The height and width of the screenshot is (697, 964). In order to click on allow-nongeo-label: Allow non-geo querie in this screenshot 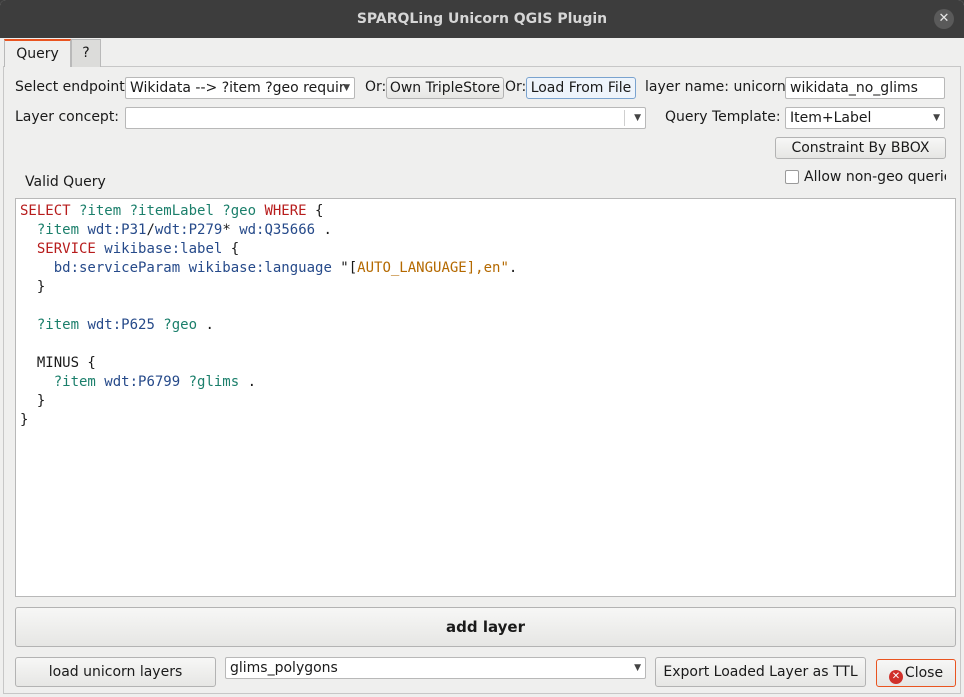, I will do `click(875, 177)`.